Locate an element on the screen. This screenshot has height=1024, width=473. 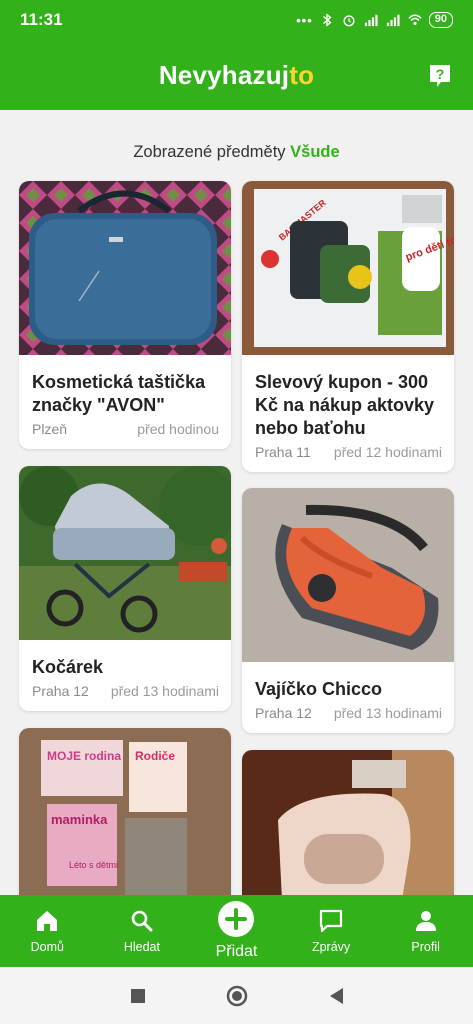
bluetooth-icon is located at coordinates (327, 20).